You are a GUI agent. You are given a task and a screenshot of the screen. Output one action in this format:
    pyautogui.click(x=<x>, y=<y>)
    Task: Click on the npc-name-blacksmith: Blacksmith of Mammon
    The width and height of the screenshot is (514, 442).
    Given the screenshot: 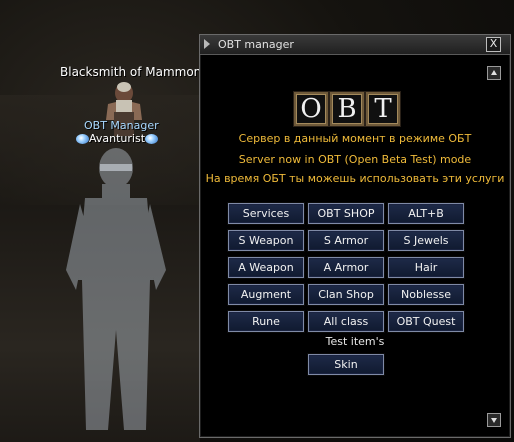 What is the action you would take?
    pyautogui.click(x=130, y=72)
    